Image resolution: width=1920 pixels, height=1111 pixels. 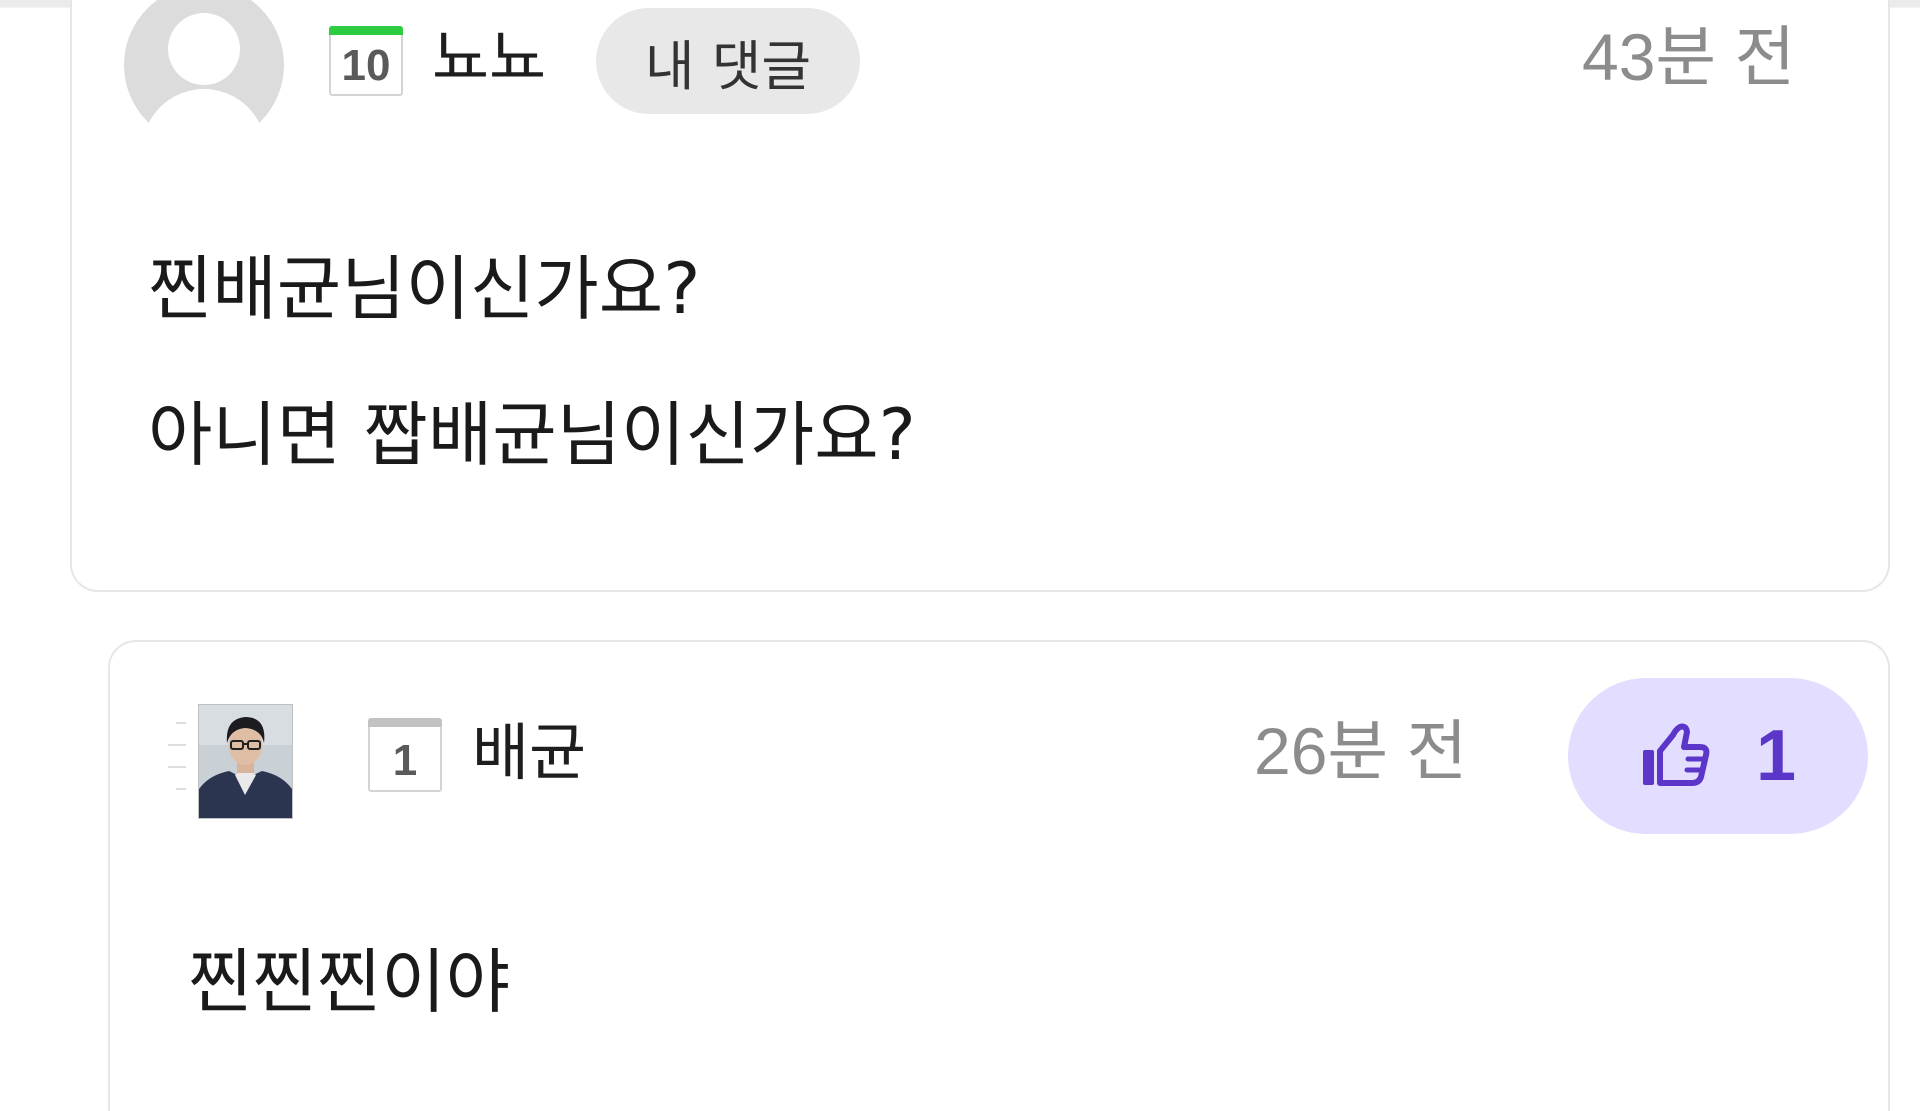 I want to click on comment-timestamp: 43분 전, so click(x=1689, y=57).